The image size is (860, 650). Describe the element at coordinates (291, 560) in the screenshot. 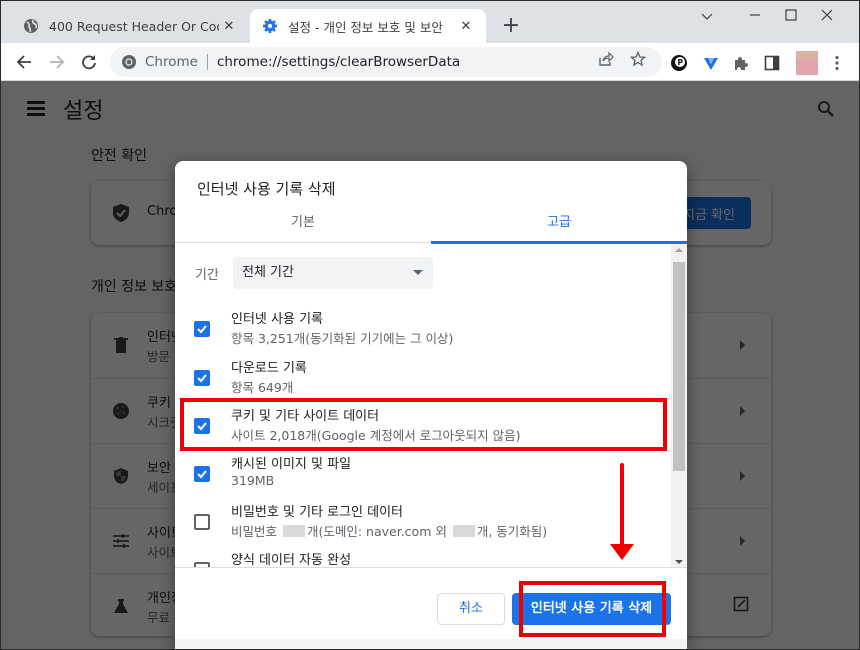

I see `option-title: 양식 데이터 자동 완성` at that location.